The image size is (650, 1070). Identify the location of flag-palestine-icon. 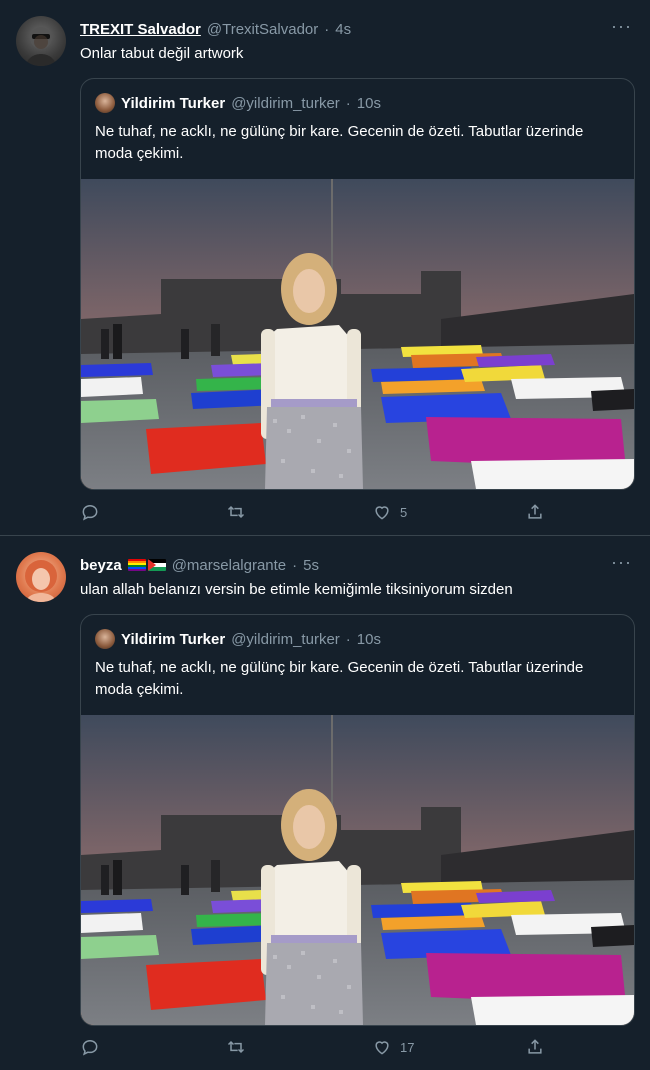
(156, 565).